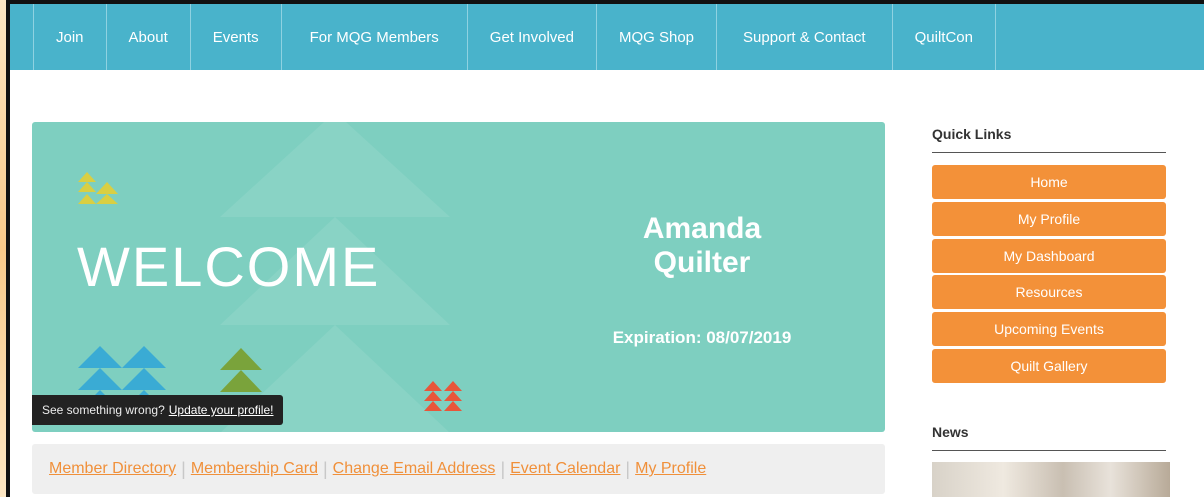 This screenshot has height=497, width=1204. I want to click on news-thumbnail-image, so click(1051, 479).